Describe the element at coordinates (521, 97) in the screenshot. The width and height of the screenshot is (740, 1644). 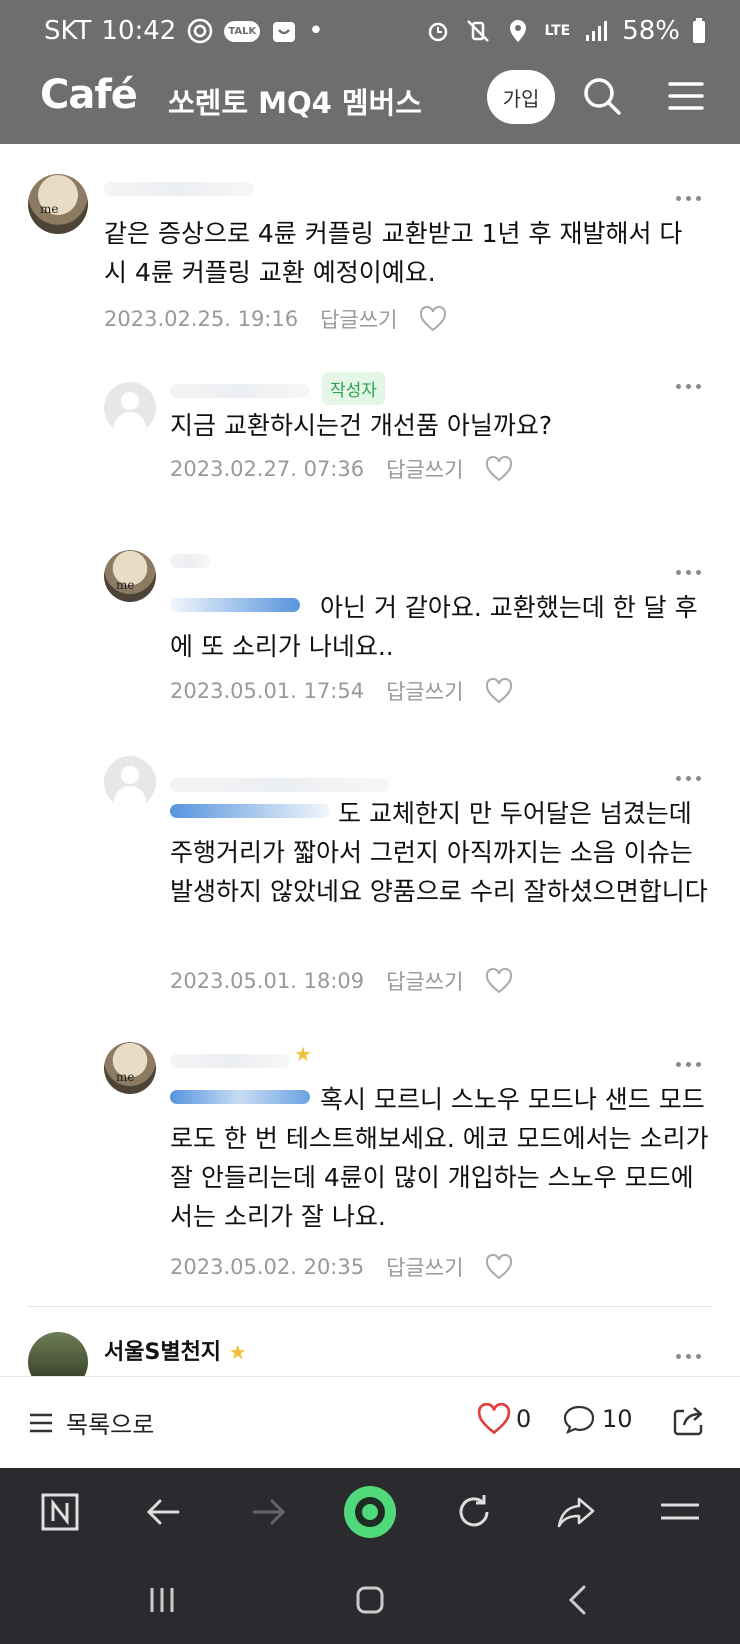
I see `join-button: 가입` at that location.